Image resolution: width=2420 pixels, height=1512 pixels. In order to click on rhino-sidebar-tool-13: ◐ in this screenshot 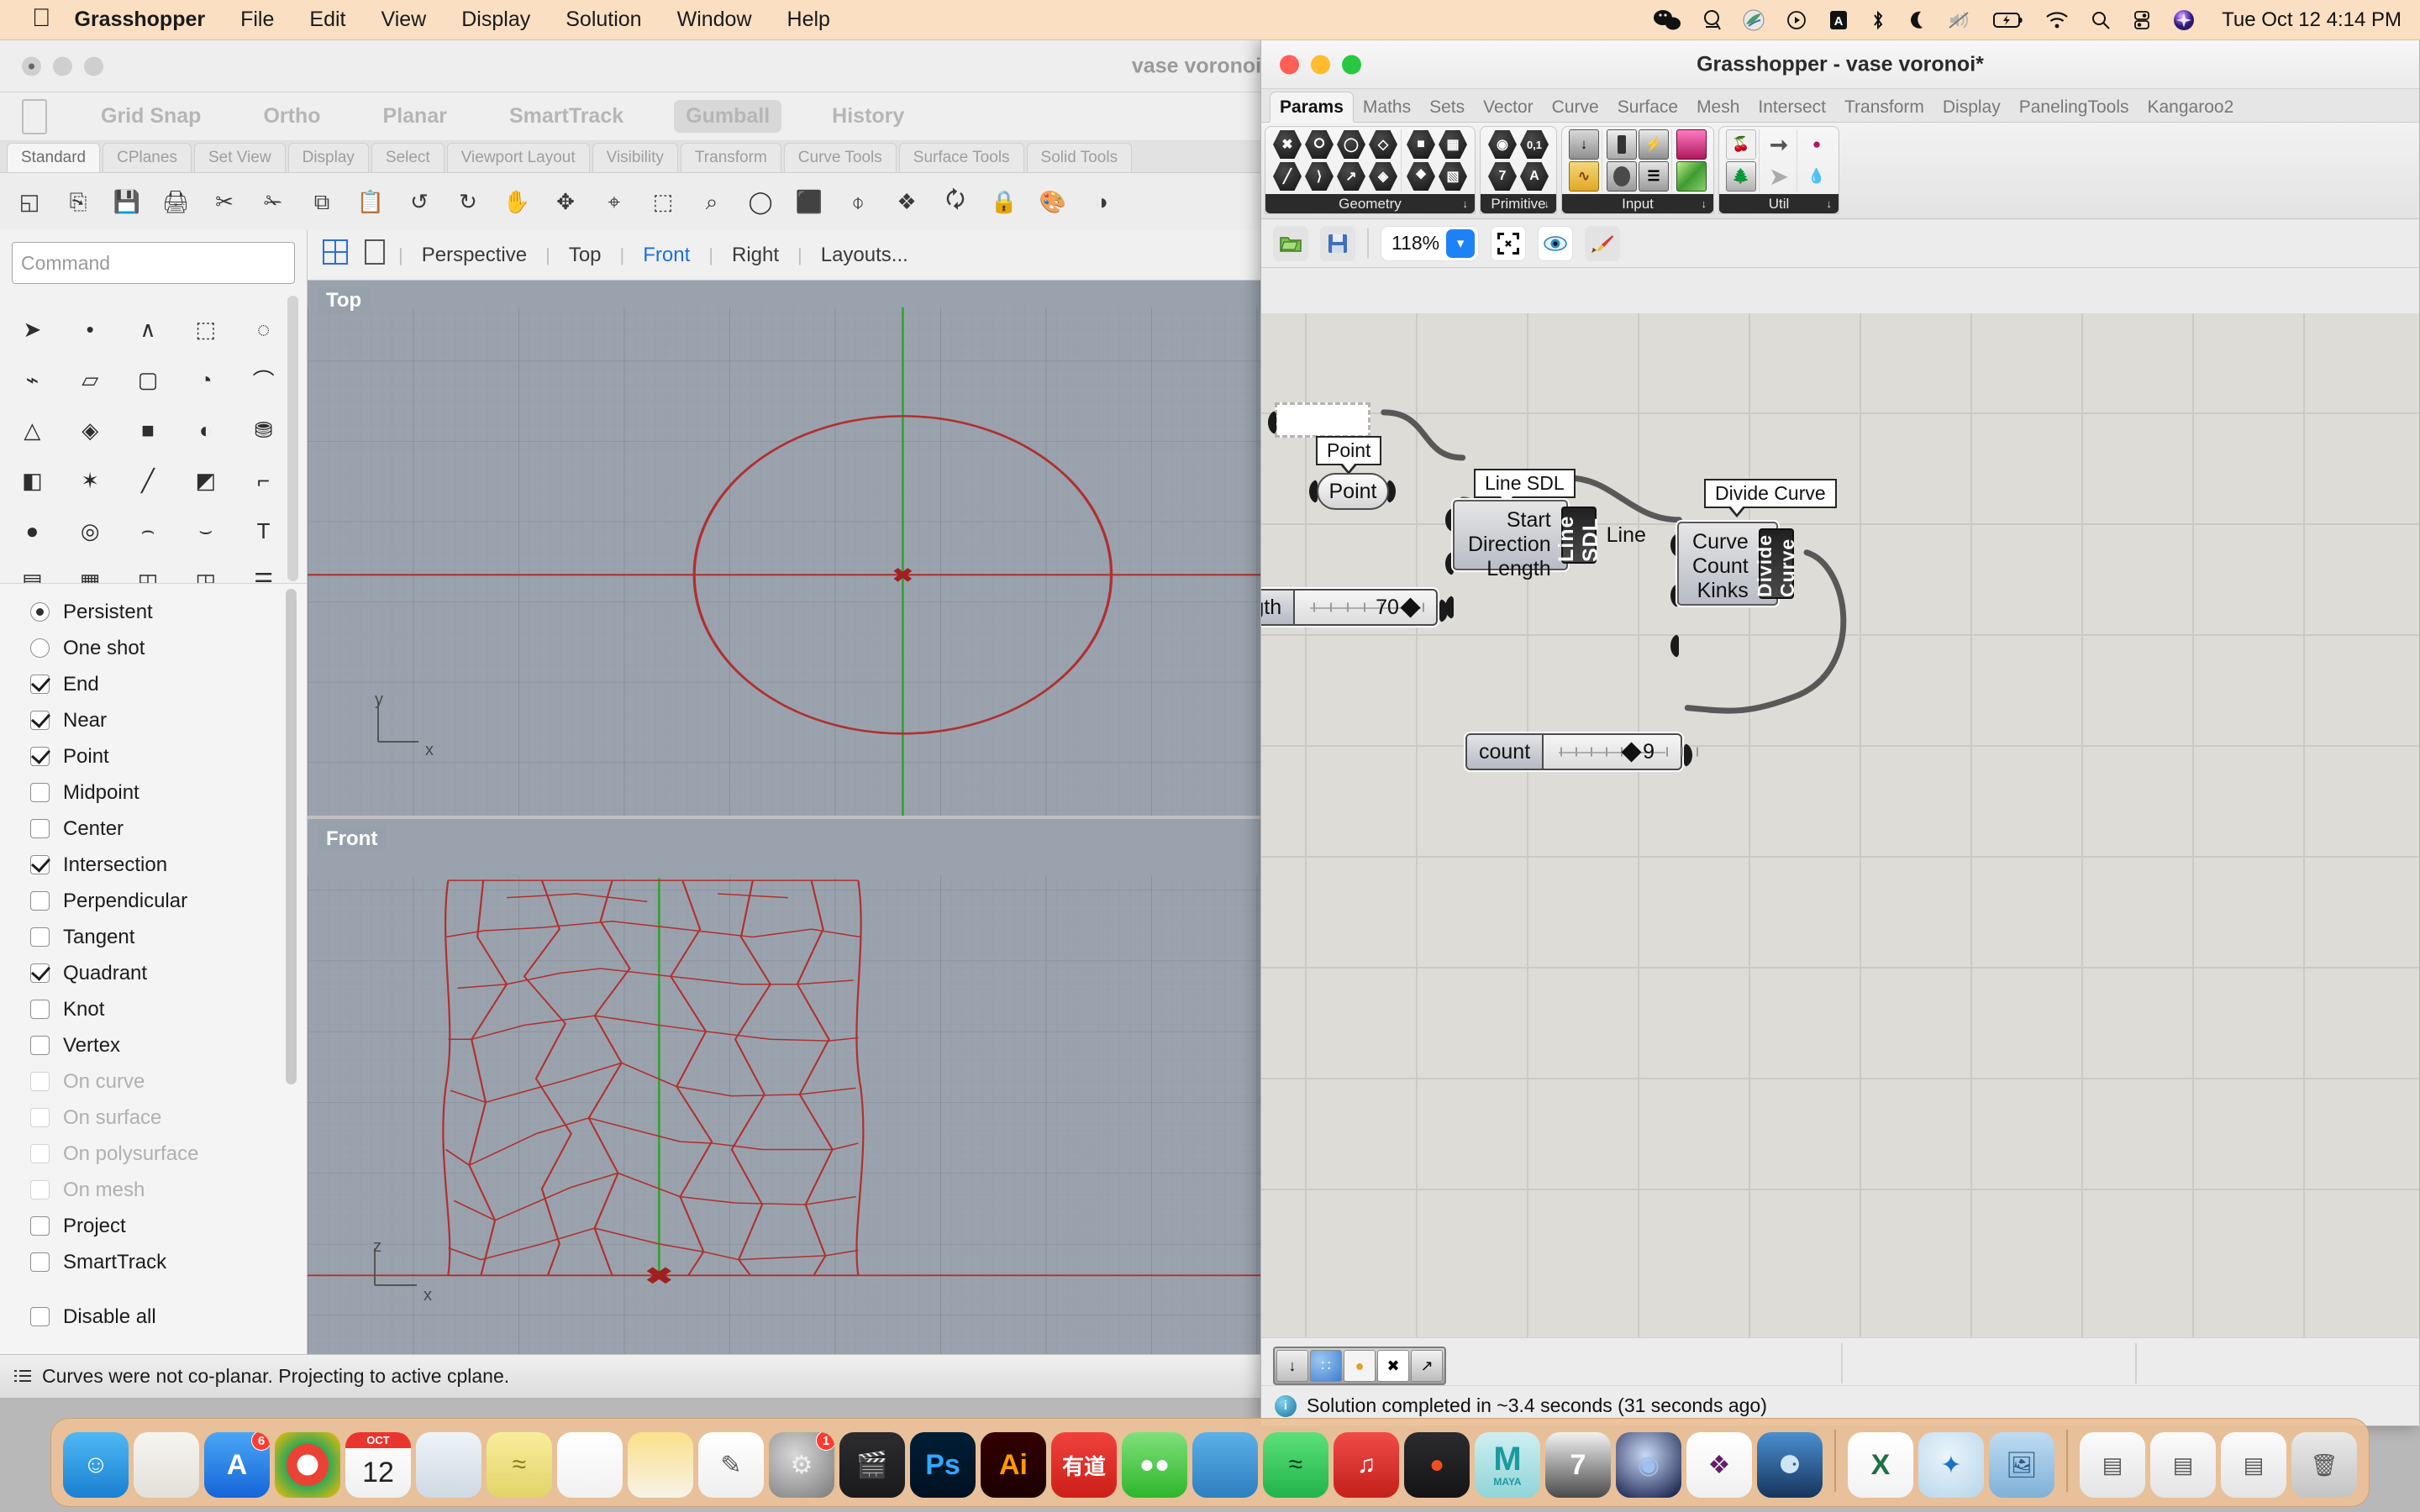, I will do `click(206, 430)`.